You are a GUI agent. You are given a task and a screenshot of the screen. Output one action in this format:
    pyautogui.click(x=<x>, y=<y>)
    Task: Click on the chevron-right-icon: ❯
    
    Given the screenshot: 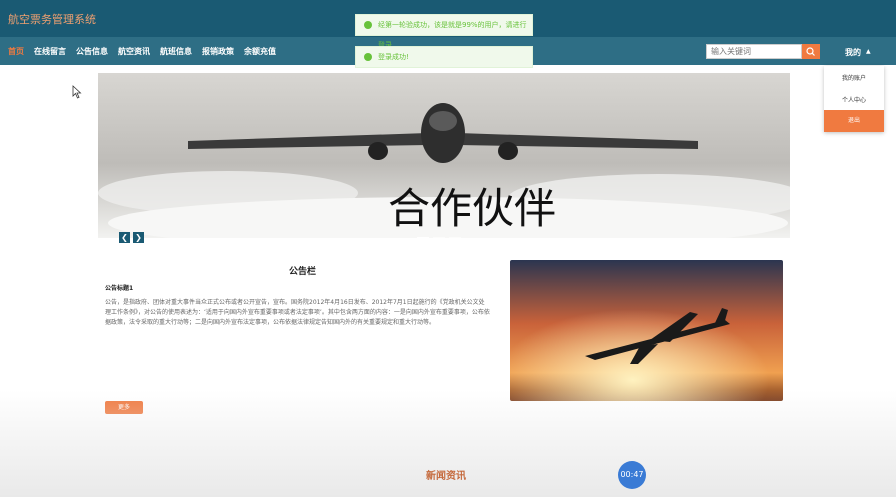 What is the action you would take?
    pyautogui.click(x=138, y=237)
    